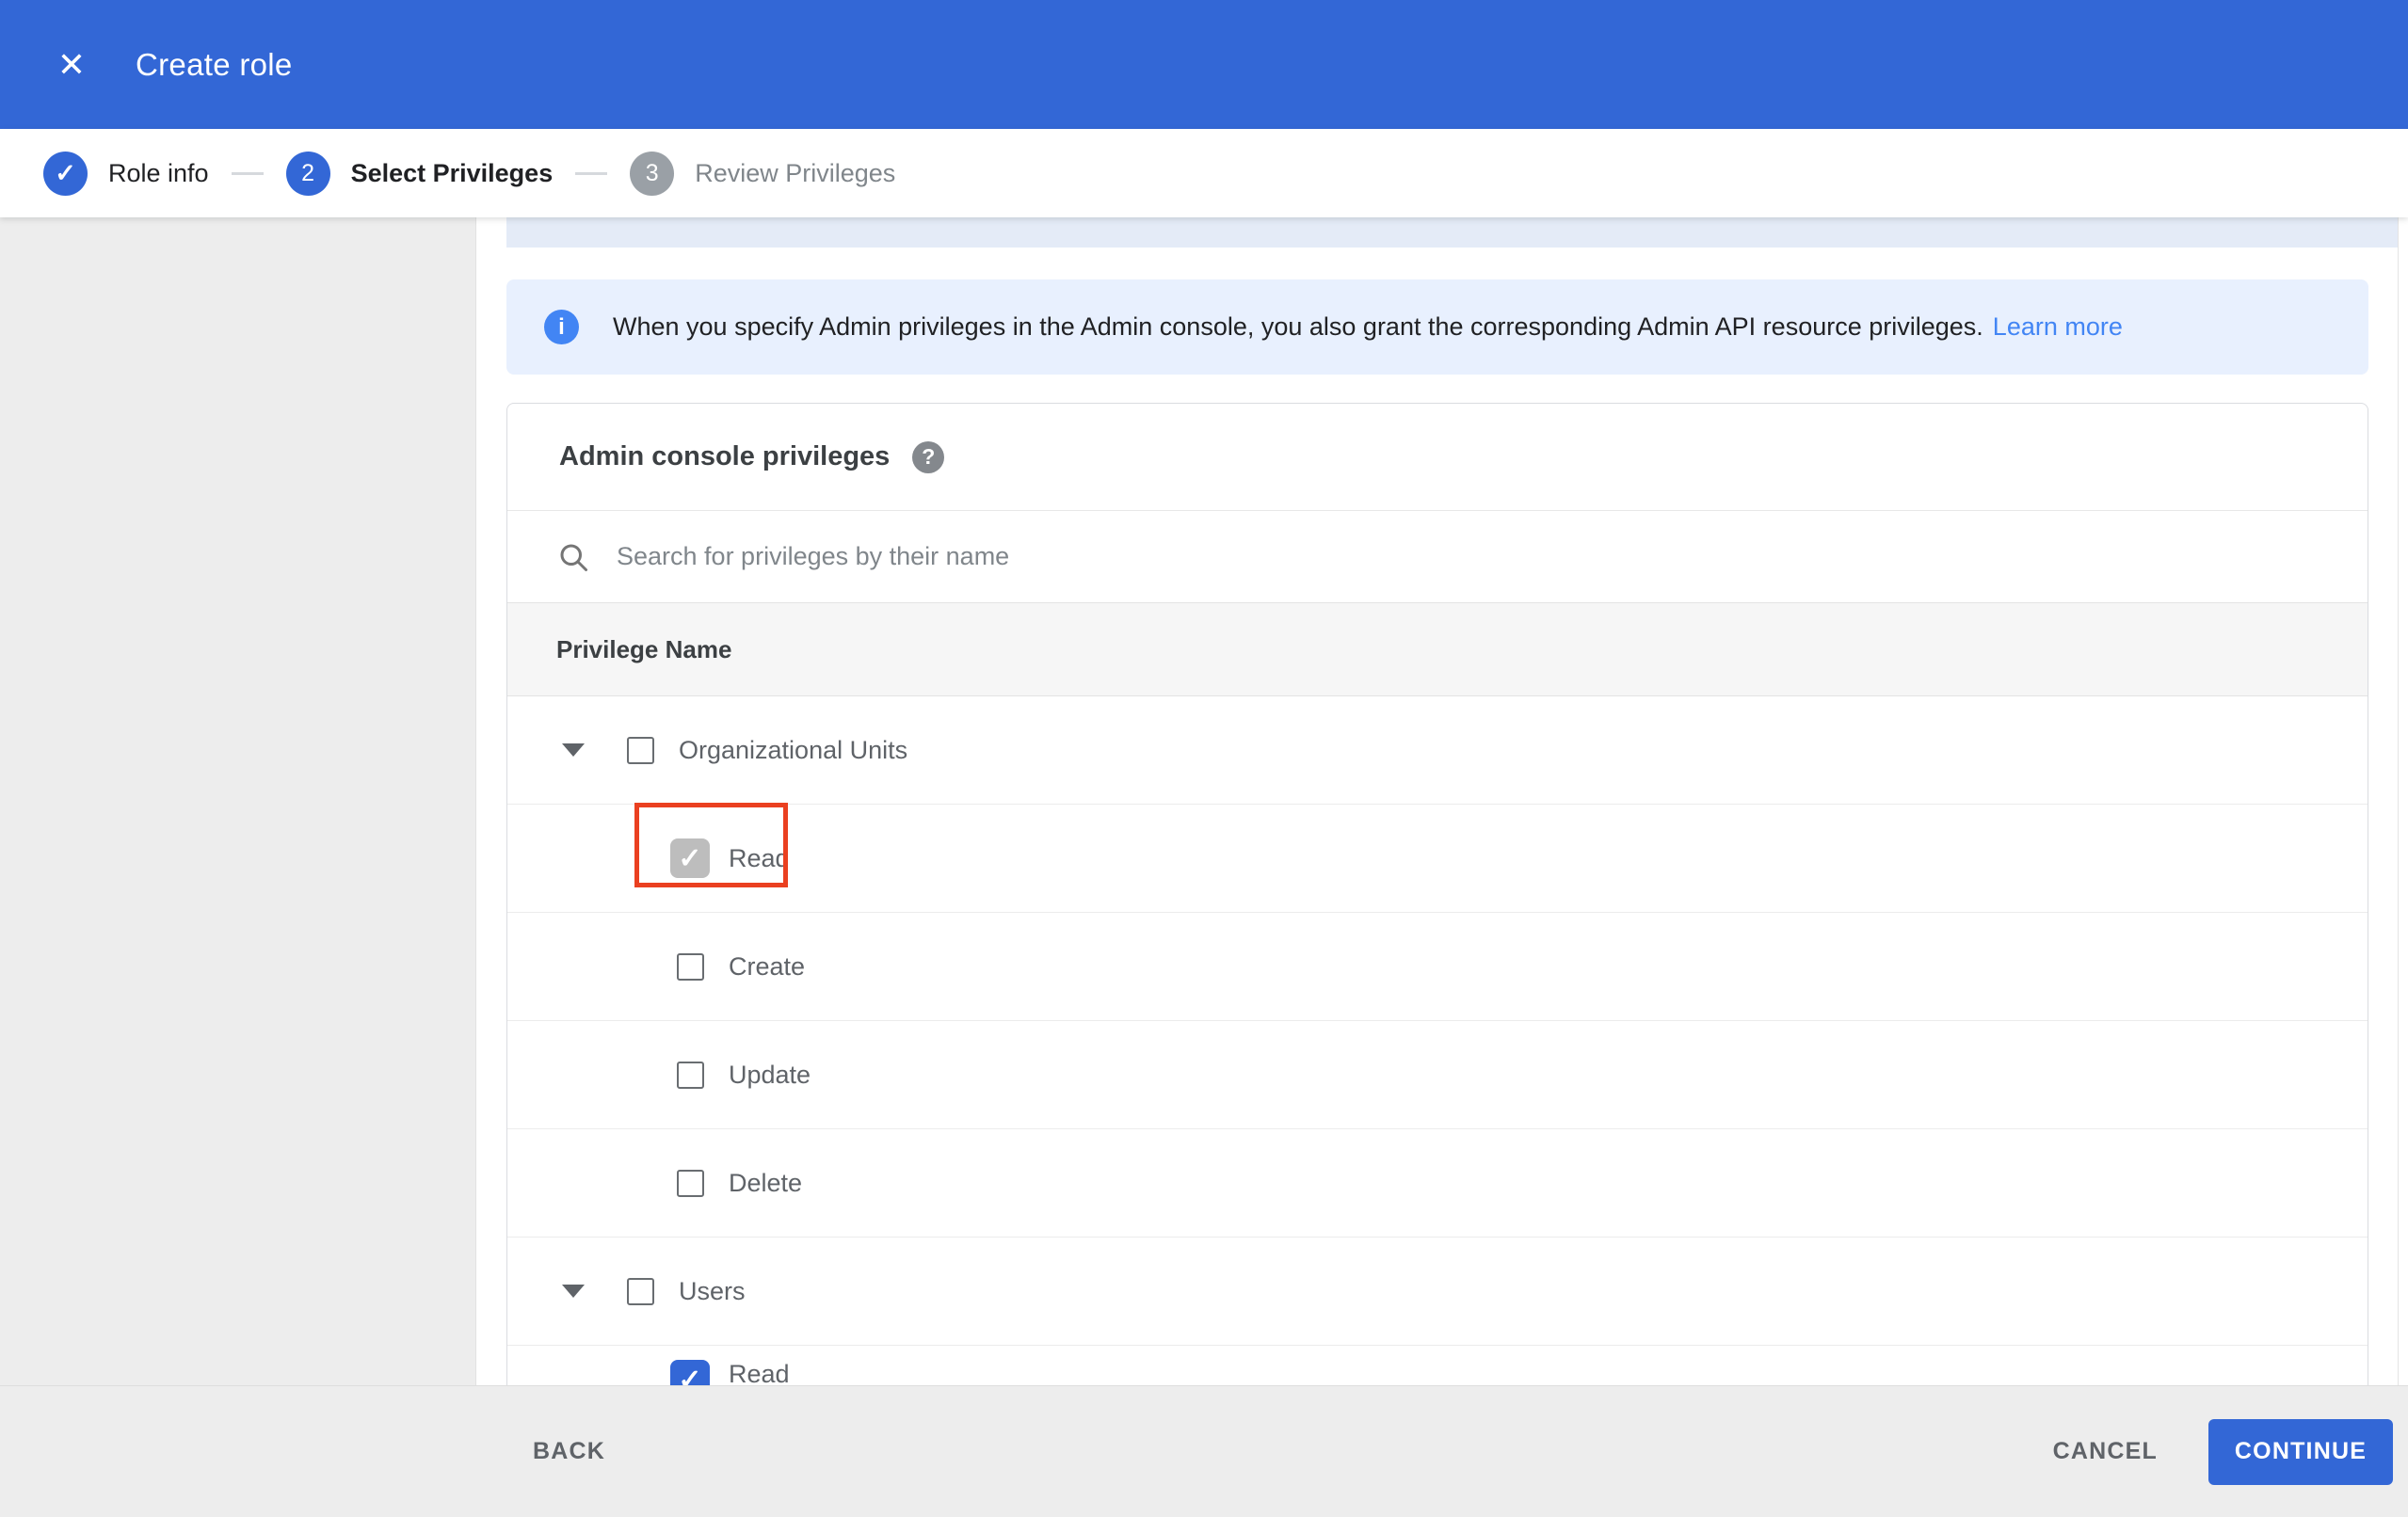 Image resolution: width=2408 pixels, height=1517 pixels. I want to click on privilege-label: Delete, so click(766, 1182).